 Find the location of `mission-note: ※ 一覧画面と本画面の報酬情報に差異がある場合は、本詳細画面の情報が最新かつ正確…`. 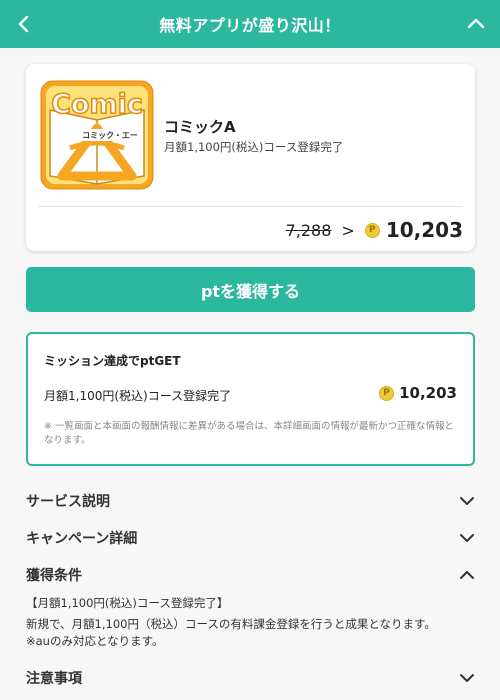

mission-note: ※ 一覧画面と本画面の報酬情報に差異がある場合は、本詳細画面の情報が最新かつ正確… is located at coordinates (249, 433).